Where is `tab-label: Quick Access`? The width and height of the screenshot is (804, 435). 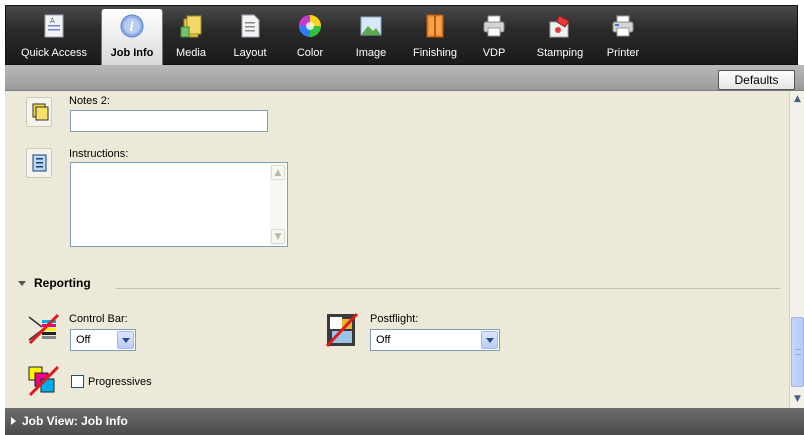 tab-label: Quick Access is located at coordinates (54, 53).